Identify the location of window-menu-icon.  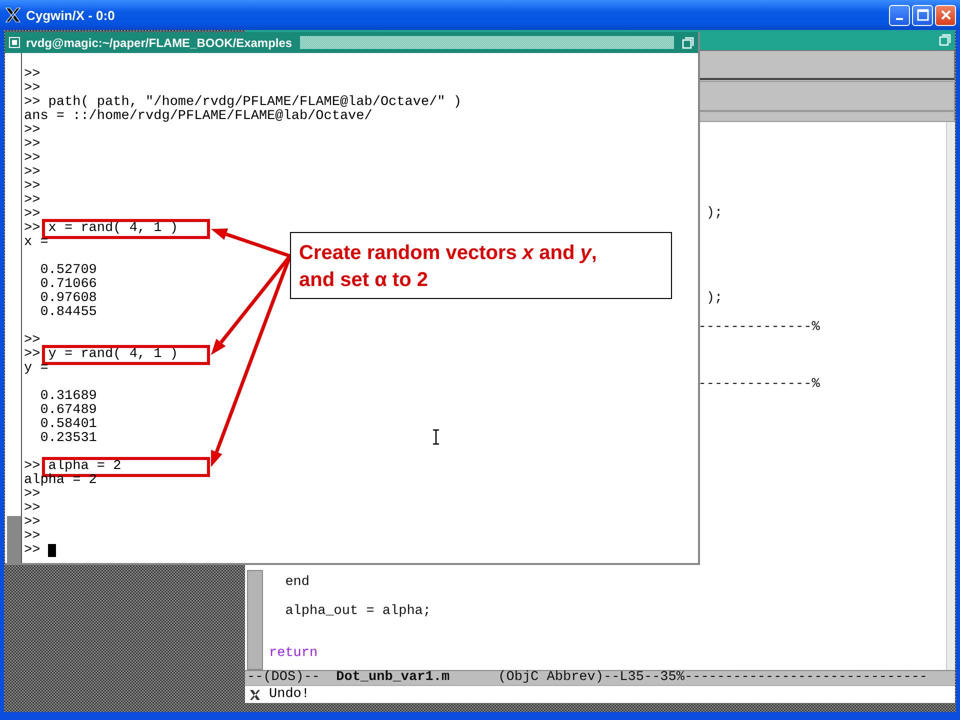
(14, 42).